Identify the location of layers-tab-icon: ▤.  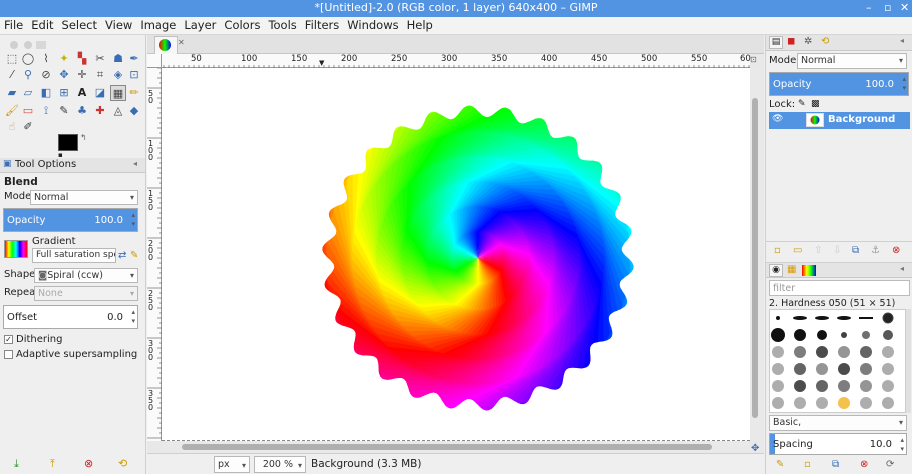
(776, 42).